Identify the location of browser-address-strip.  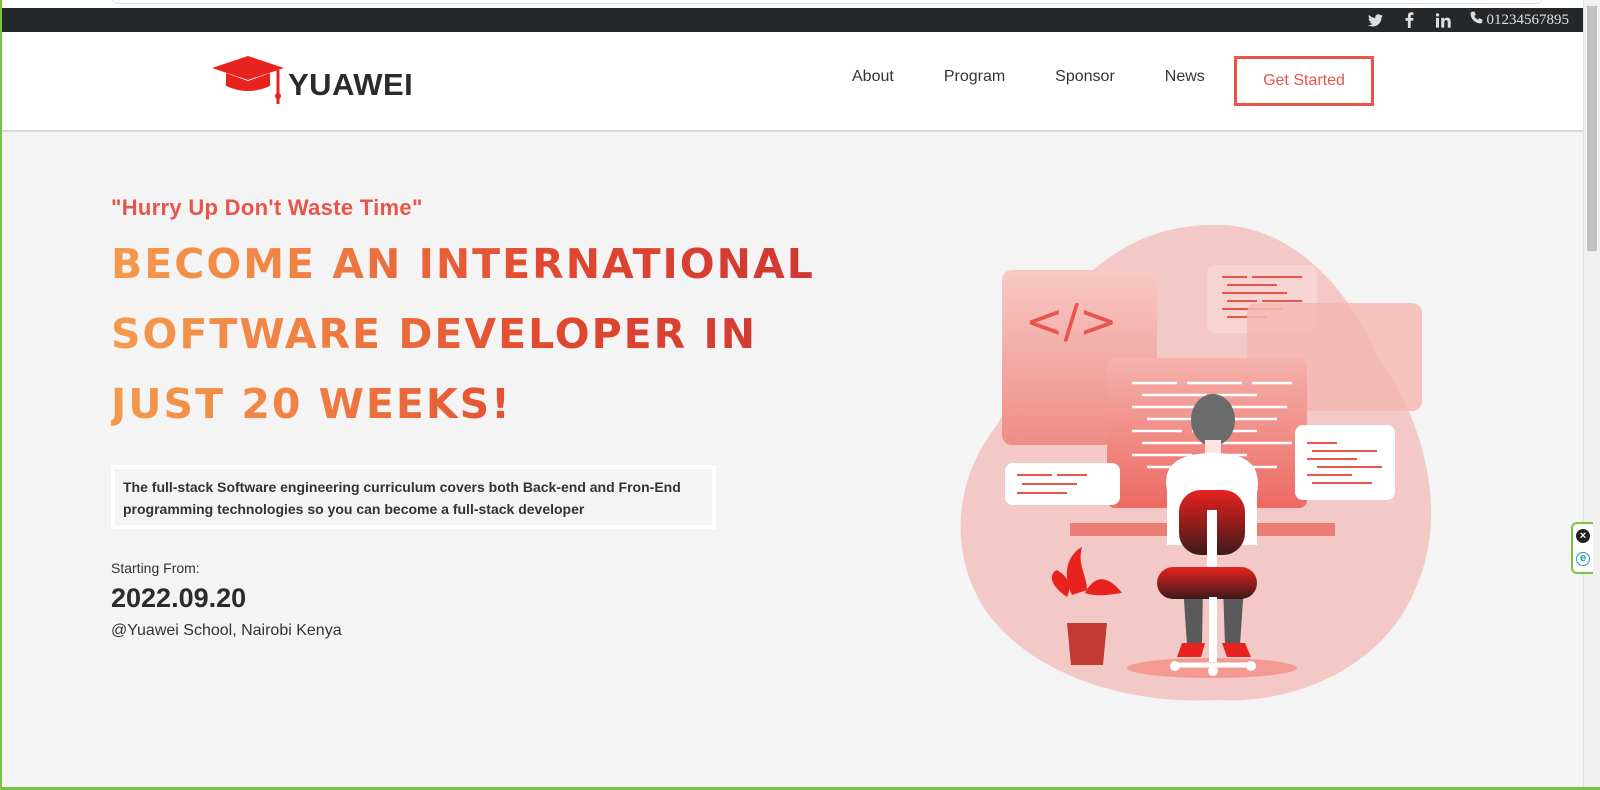
(794, 4).